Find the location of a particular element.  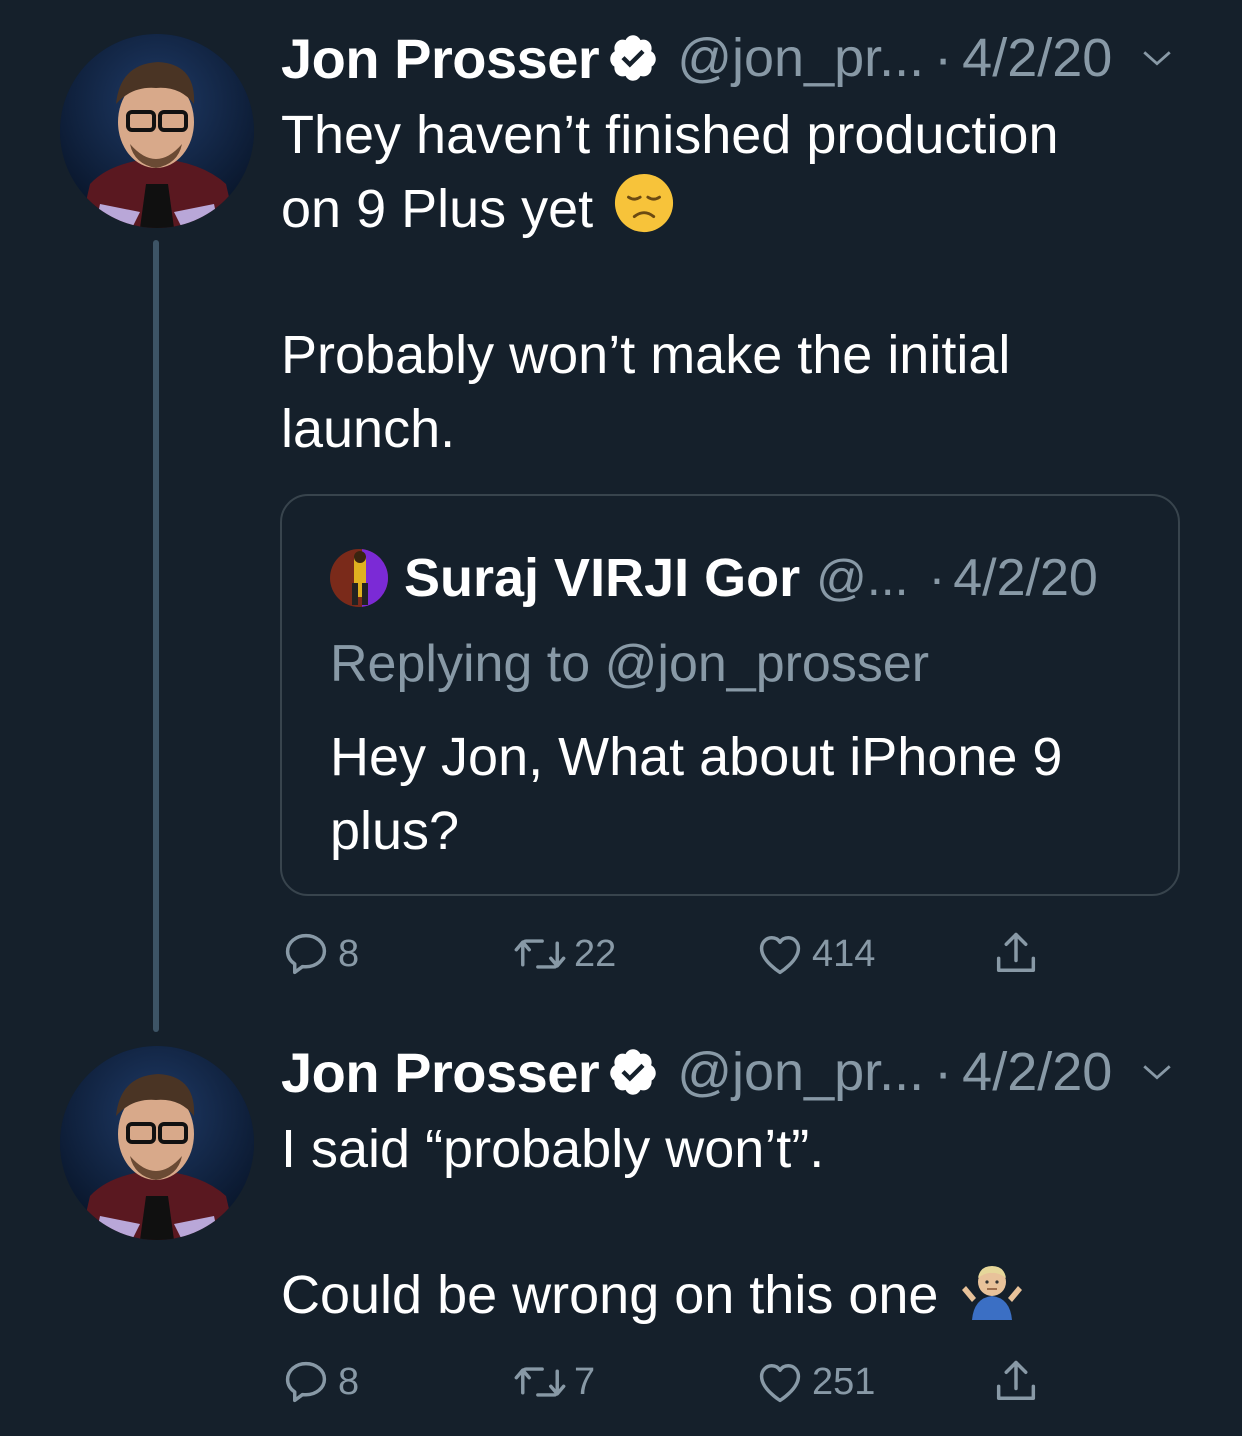

tweet-text-fragment: Could be wrong on this one is located at coordinates (610, 1295).